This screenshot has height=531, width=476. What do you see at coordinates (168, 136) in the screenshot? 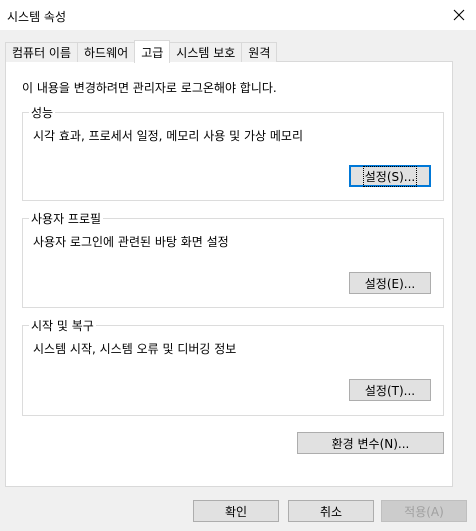
I see `performance-description: 시각 효과, 프로세서 일정, 메모리 사용 및 가상 메모리` at bounding box center [168, 136].